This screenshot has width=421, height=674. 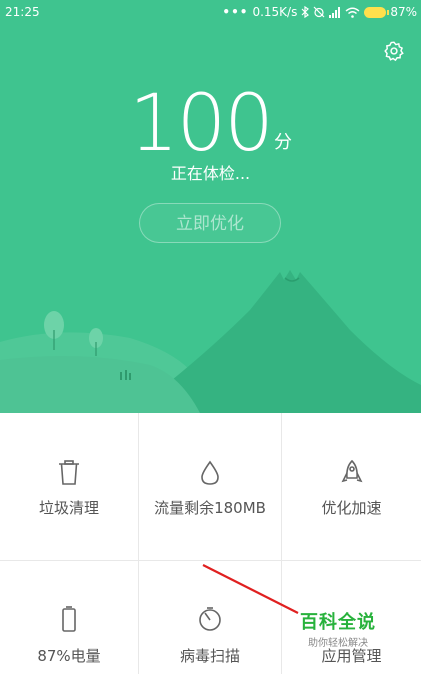 What do you see at coordinates (351, 508) in the screenshot?
I see `speed-boost-label: 优化加速` at bounding box center [351, 508].